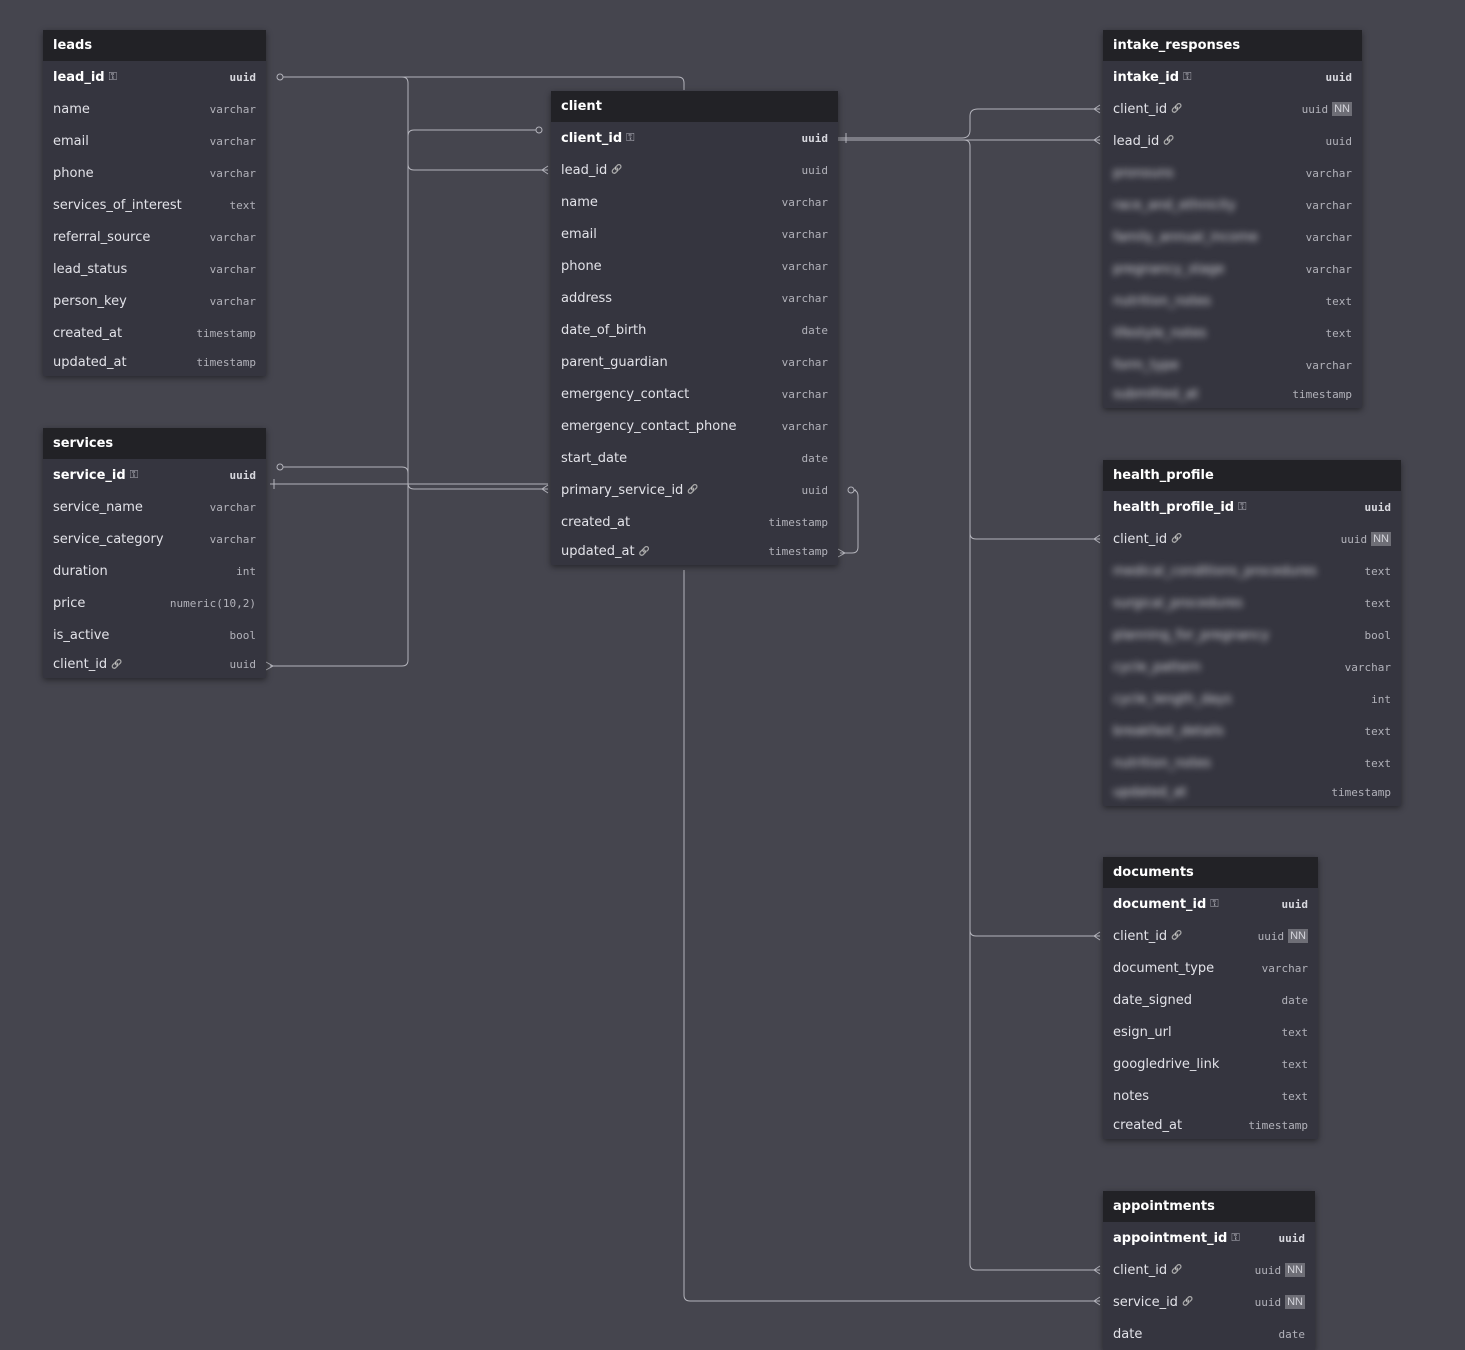 Image resolution: width=1465 pixels, height=1350 pixels. I want to click on column-row: address varchar, so click(694, 298).